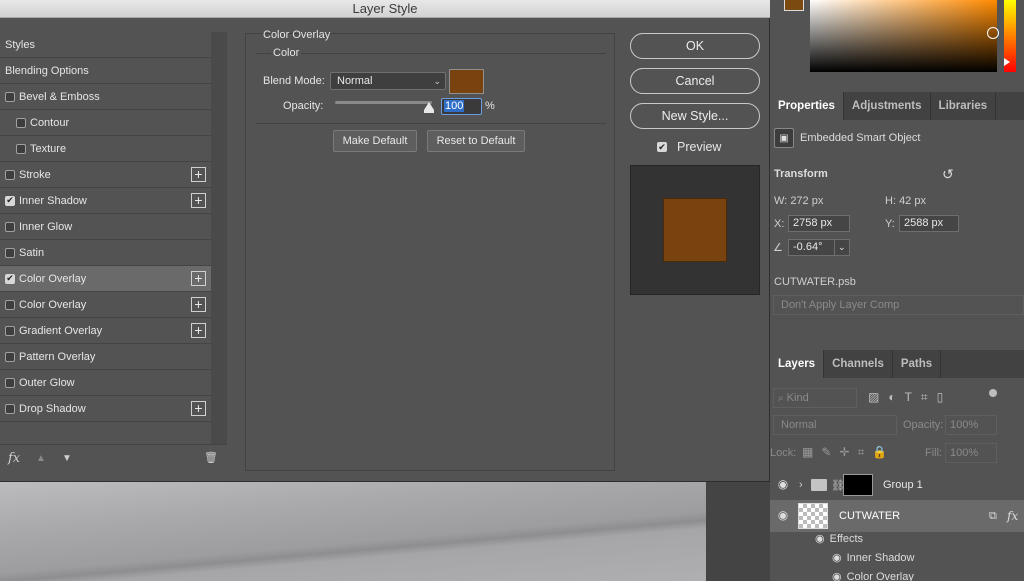  I want to click on layer-row-group: ◉ › ⛓ Group 1, so click(897, 485).